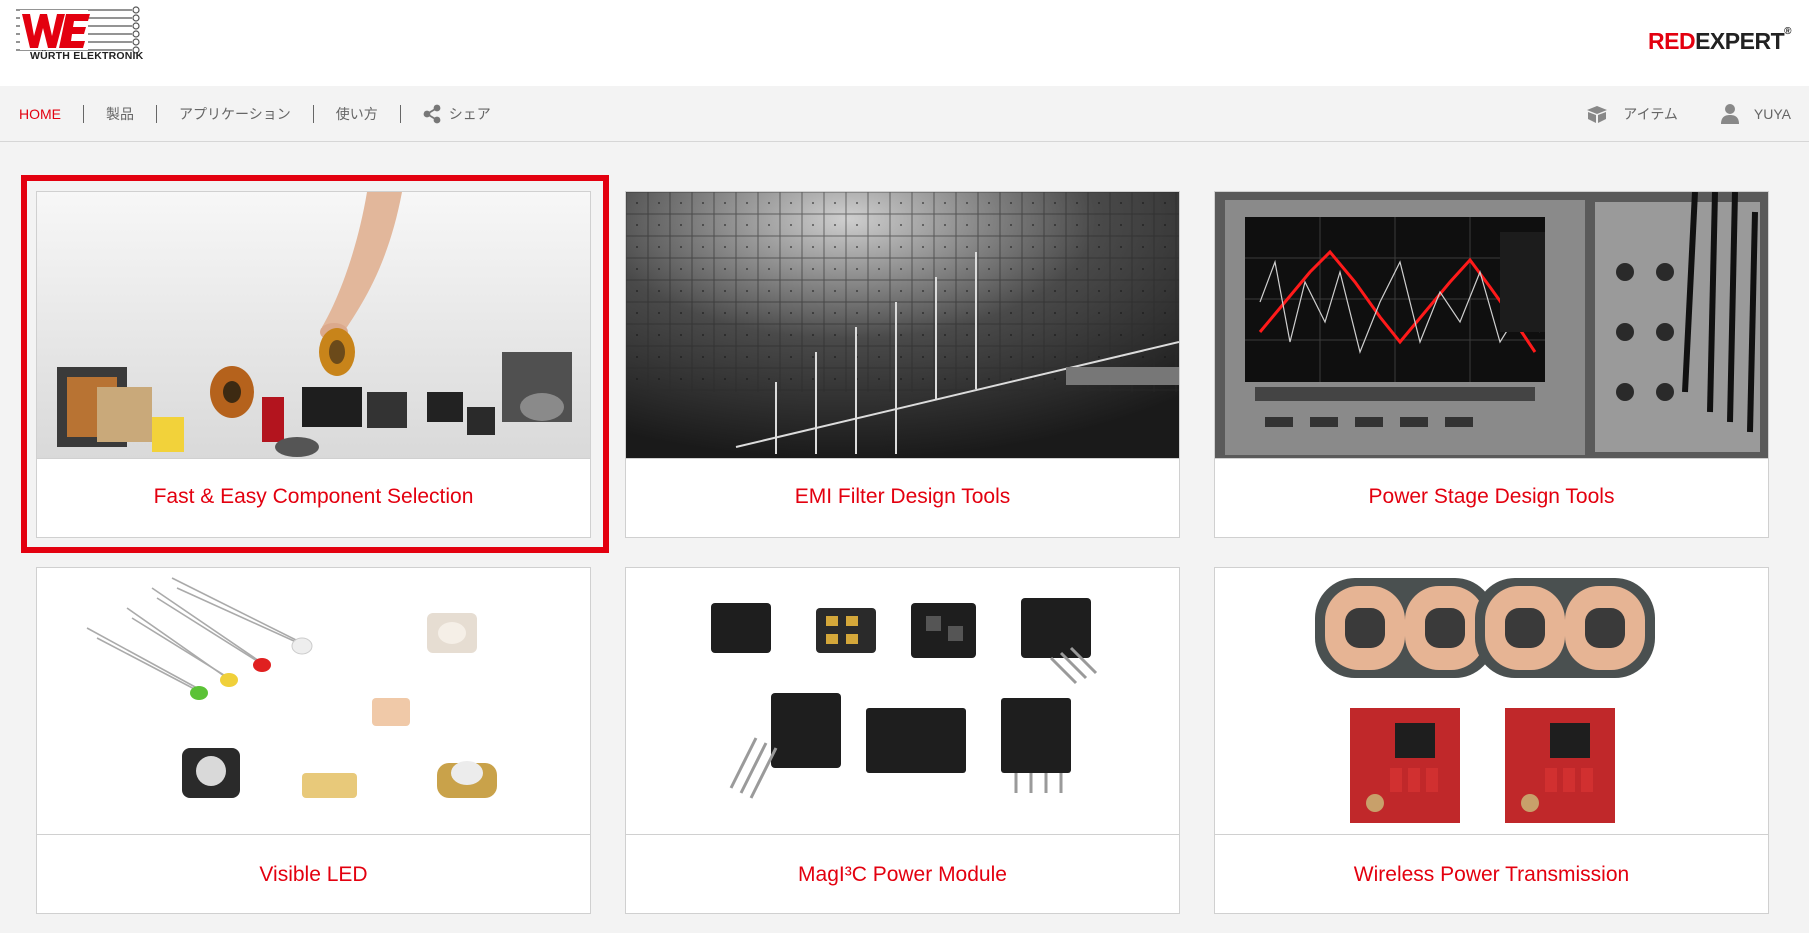 This screenshot has height=933, width=1809. What do you see at coordinates (1787, 31) in the screenshot?
I see `registered-mark: ®` at bounding box center [1787, 31].